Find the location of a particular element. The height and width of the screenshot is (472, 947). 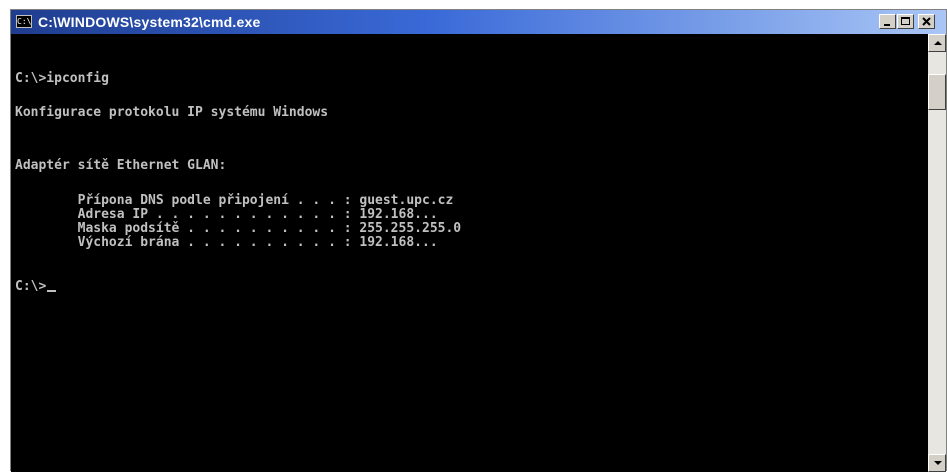

close-button is located at coordinates (926, 21).